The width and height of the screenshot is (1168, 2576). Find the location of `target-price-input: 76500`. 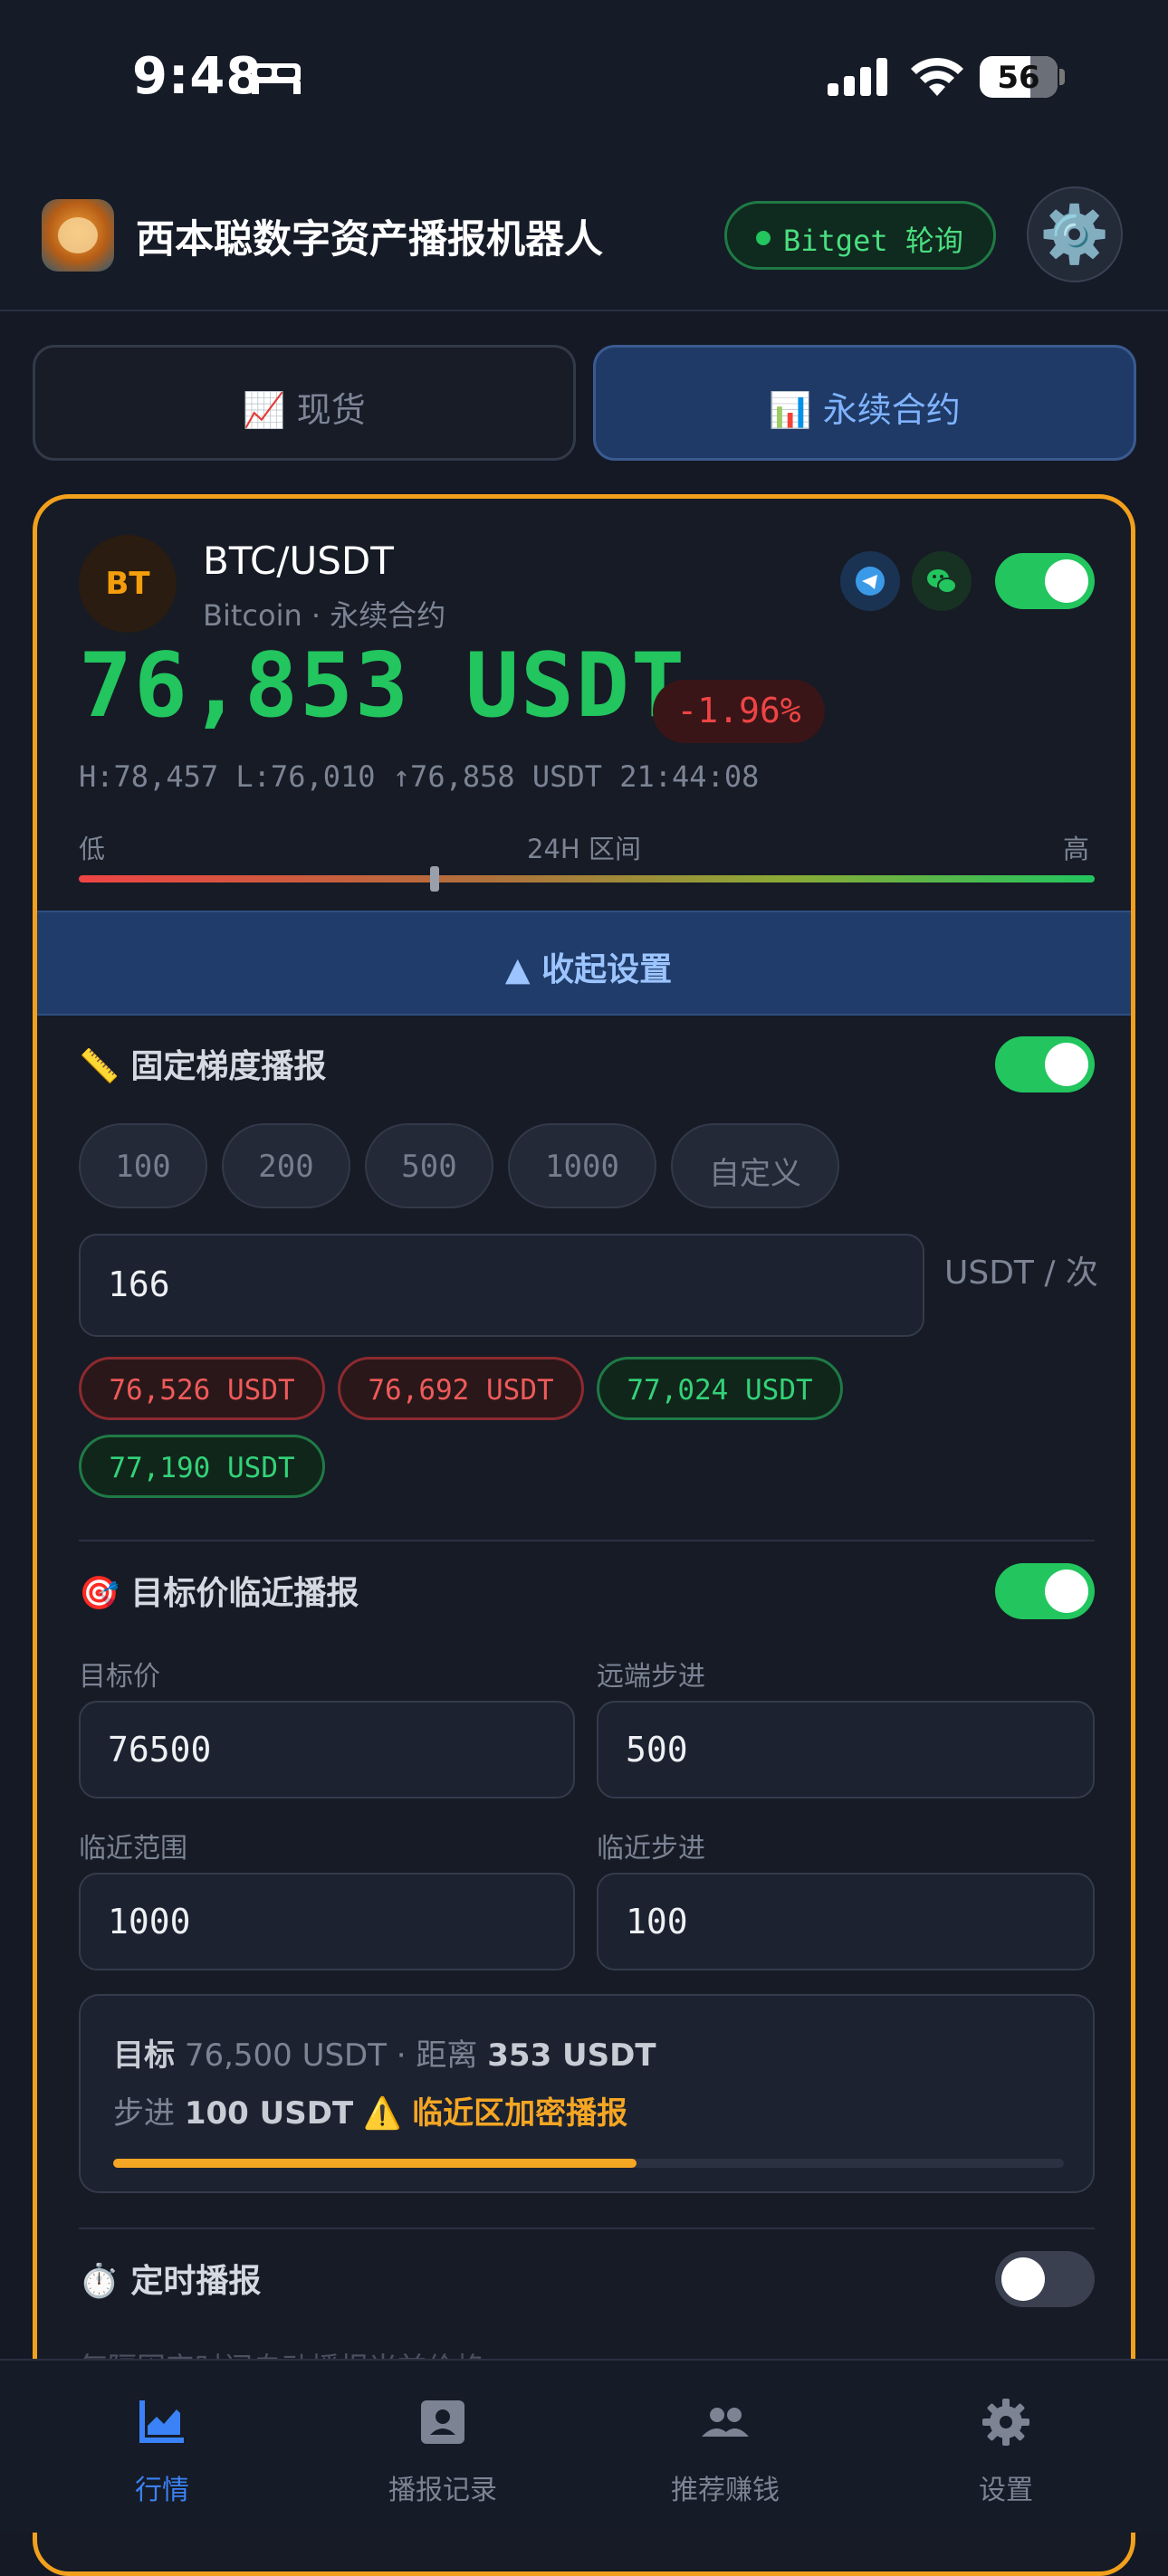

target-price-input: 76500 is located at coordinates (327, 1750).